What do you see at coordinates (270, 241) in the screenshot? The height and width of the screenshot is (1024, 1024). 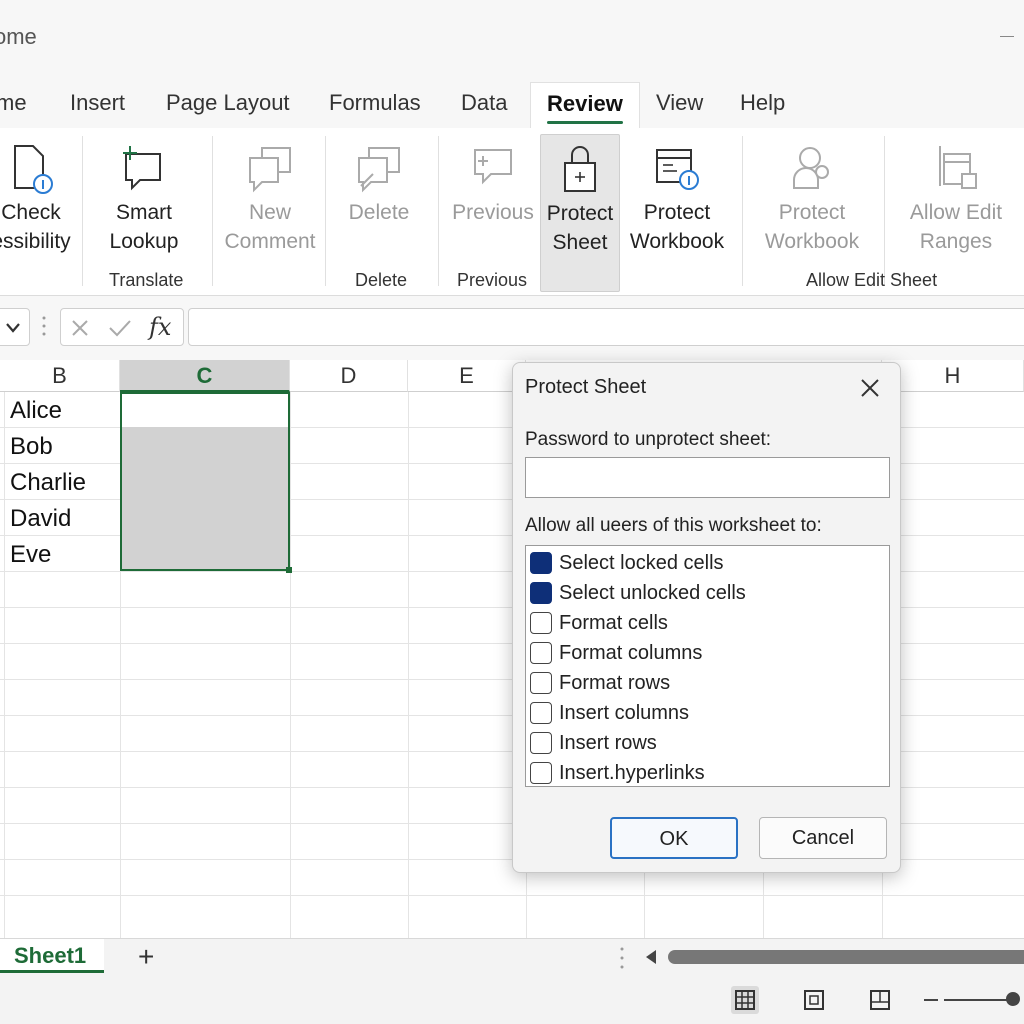 I see `new-comment-label-2: Comment` at bounding box center [270, 241].